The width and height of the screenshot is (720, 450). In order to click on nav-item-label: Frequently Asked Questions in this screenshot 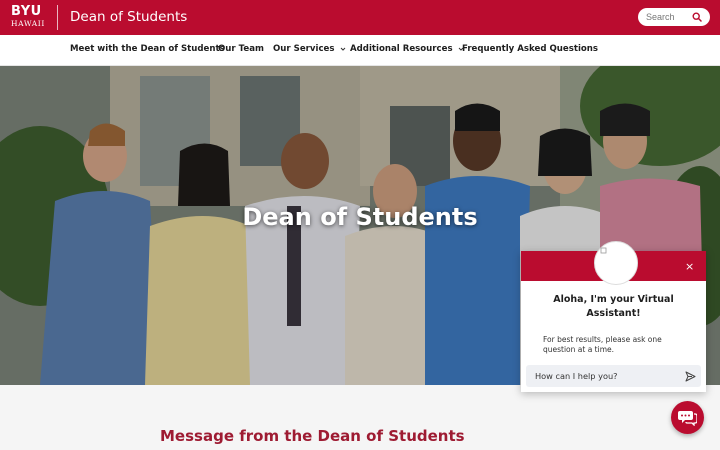, I will do `click(530, 49)`.